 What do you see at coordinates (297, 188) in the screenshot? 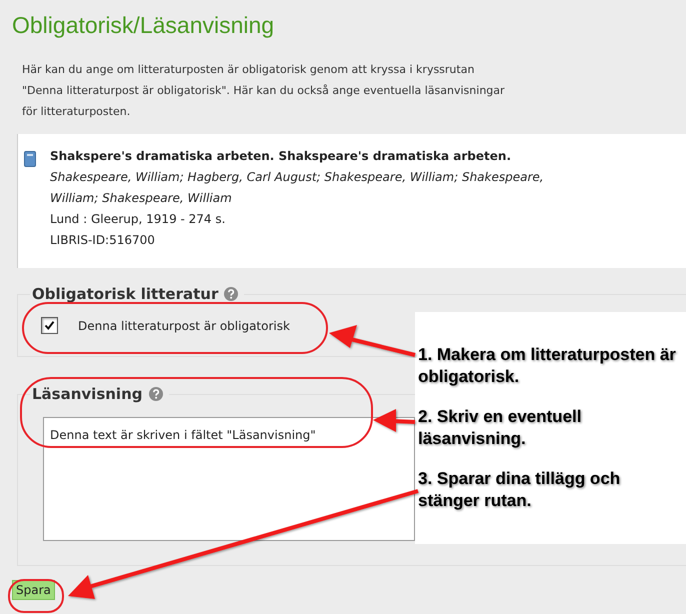
I see `record-authors: Shakespeare, William; Hagberg, Carl August; Shakespeare, William; Shakespeare, William; Shakespeare, William` at bounding box center [297, 188].